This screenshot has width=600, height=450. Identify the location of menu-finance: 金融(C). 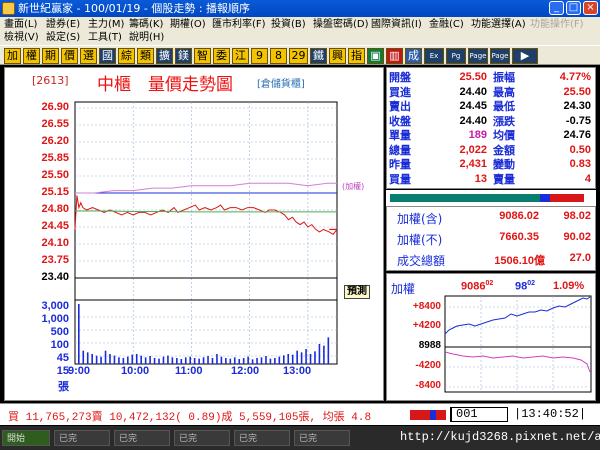
(446, 24).